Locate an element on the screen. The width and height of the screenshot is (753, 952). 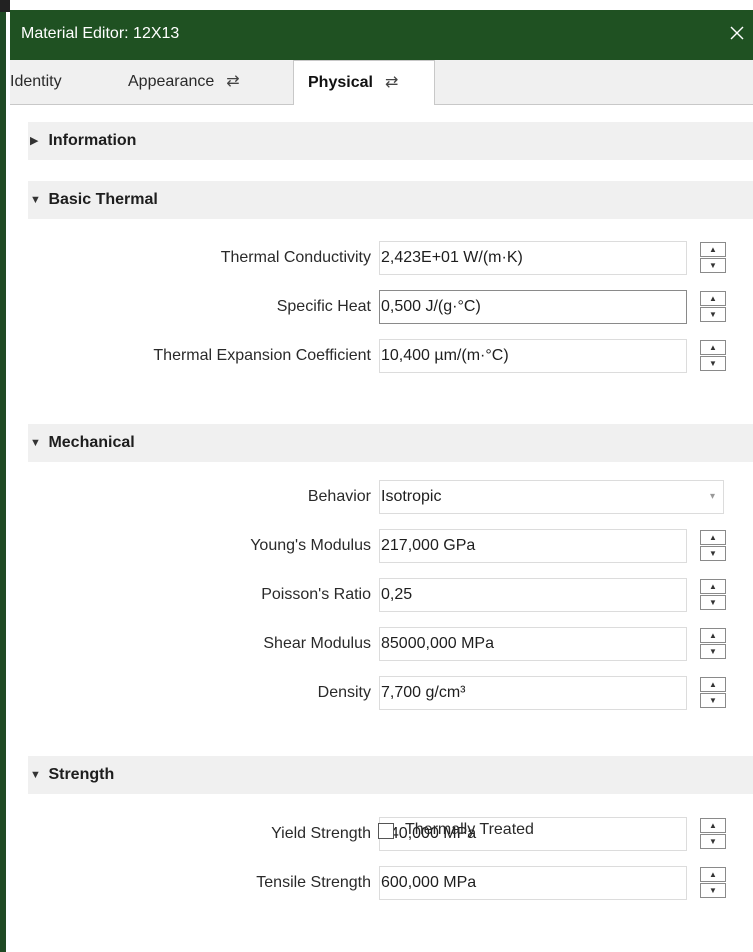
property-label: Specific Heat is located at coordinates (323, 306).